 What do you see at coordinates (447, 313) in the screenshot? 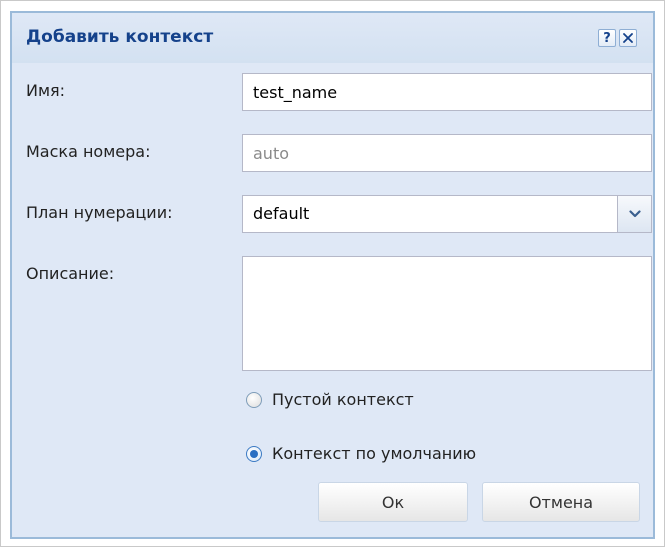
I see `description-textarea` at bounding box center [447, 313].